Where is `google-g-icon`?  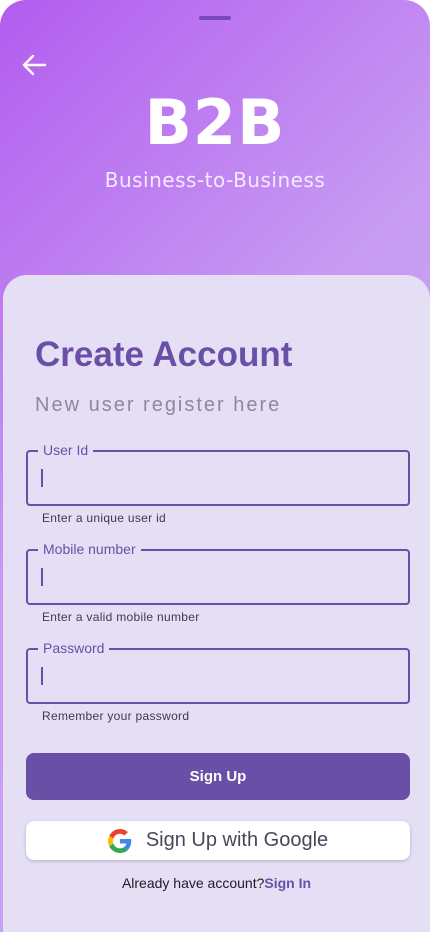 google-g-icon is located at coordinates (119, 840).